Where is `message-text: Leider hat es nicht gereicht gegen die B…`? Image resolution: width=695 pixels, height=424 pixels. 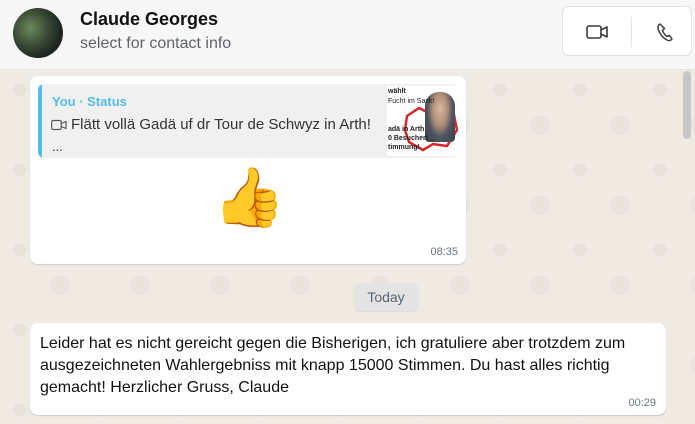
message-text: Leider hat es nicht gereicht gegen die B… is located at coordinates (333, 365).